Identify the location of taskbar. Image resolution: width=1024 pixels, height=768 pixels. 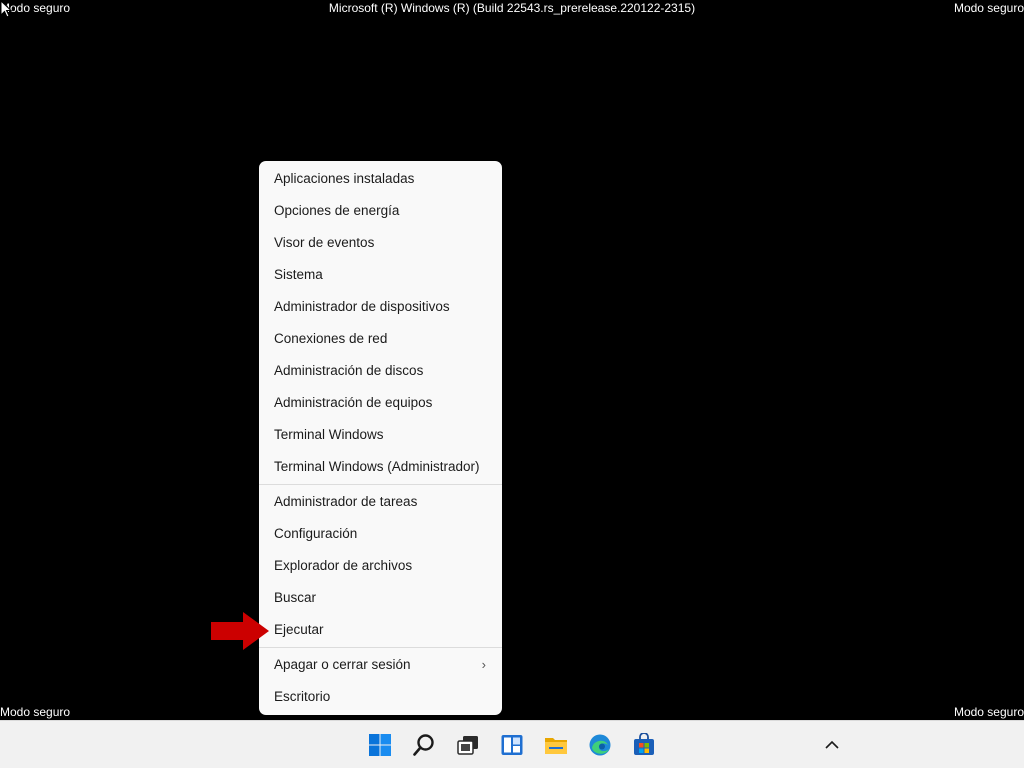
(512, 744).